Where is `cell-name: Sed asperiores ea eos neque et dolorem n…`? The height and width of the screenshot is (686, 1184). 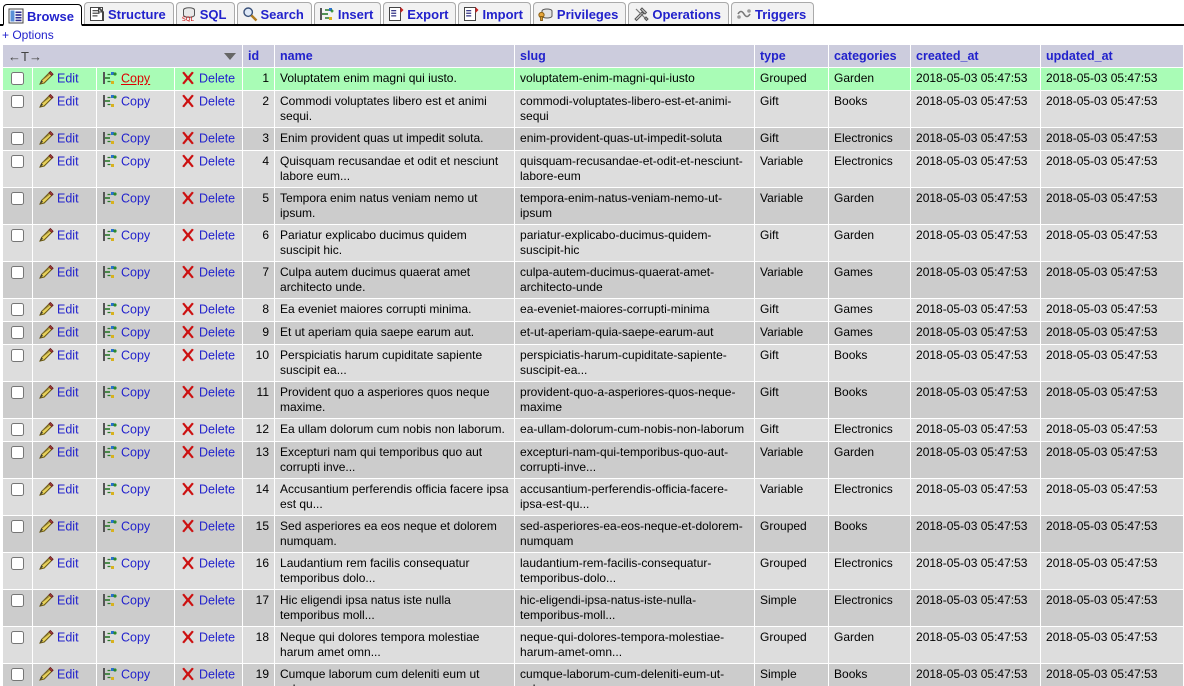
cell-name: Sed asperiores ea eos neque et dolorem n… is located at coordinates (395, 534).